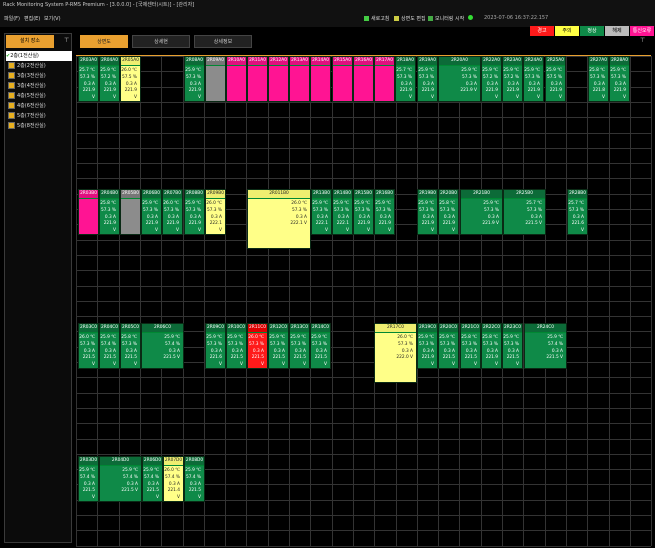  Describe the element at coordinates (427, 212) in the screenshot. I see `rack-cell: 2R19B0 25.9 ℃ 57.3 % 0.3 A 221.9 V` at that location.